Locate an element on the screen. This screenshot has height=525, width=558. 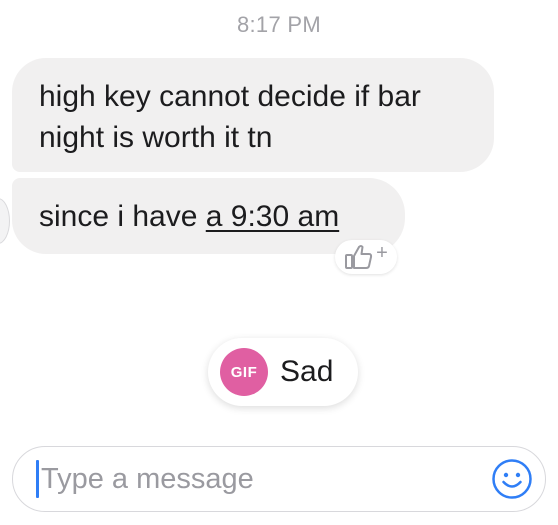
gif-suggestion-chip: GIF Sad is located at coordinates (283, 372).